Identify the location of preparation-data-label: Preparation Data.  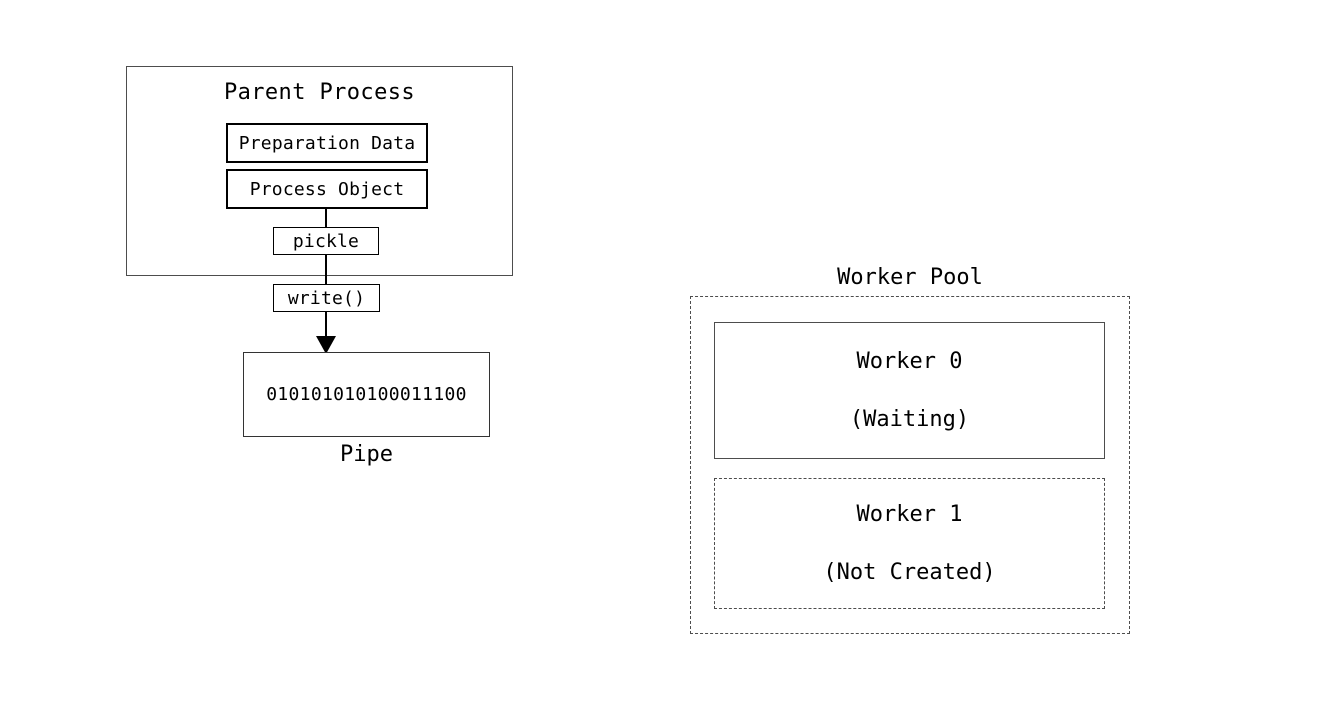
(327, 143).